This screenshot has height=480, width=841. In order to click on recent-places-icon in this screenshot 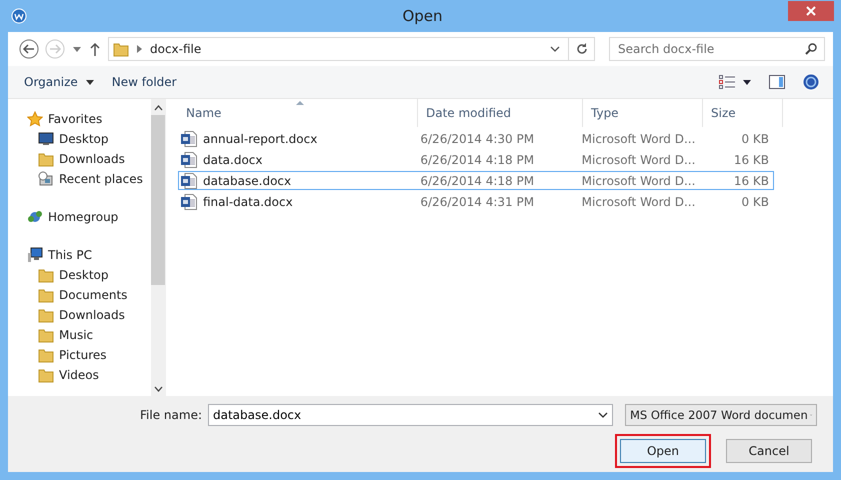, I will do `click(46, 179)`.